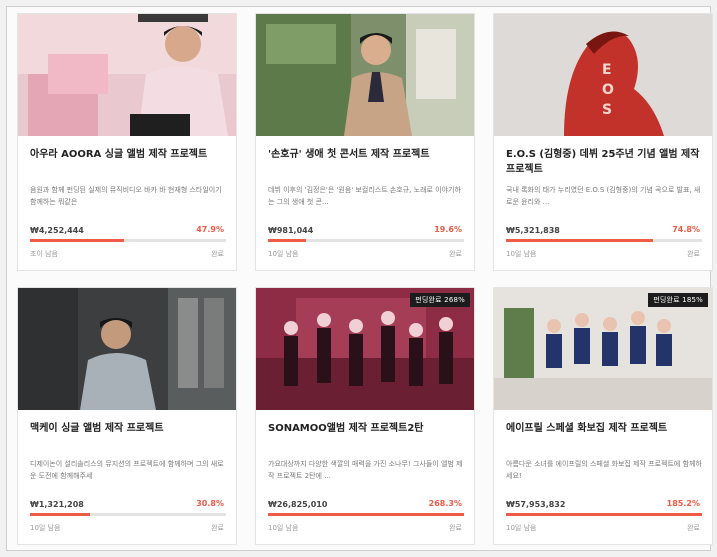 Image resolution: width=717 pixels, height=557 pixels. Describe the element at coordinates (57, 504) in the screenshot. I see `funded-amount: ₩1,321,208` at that location.